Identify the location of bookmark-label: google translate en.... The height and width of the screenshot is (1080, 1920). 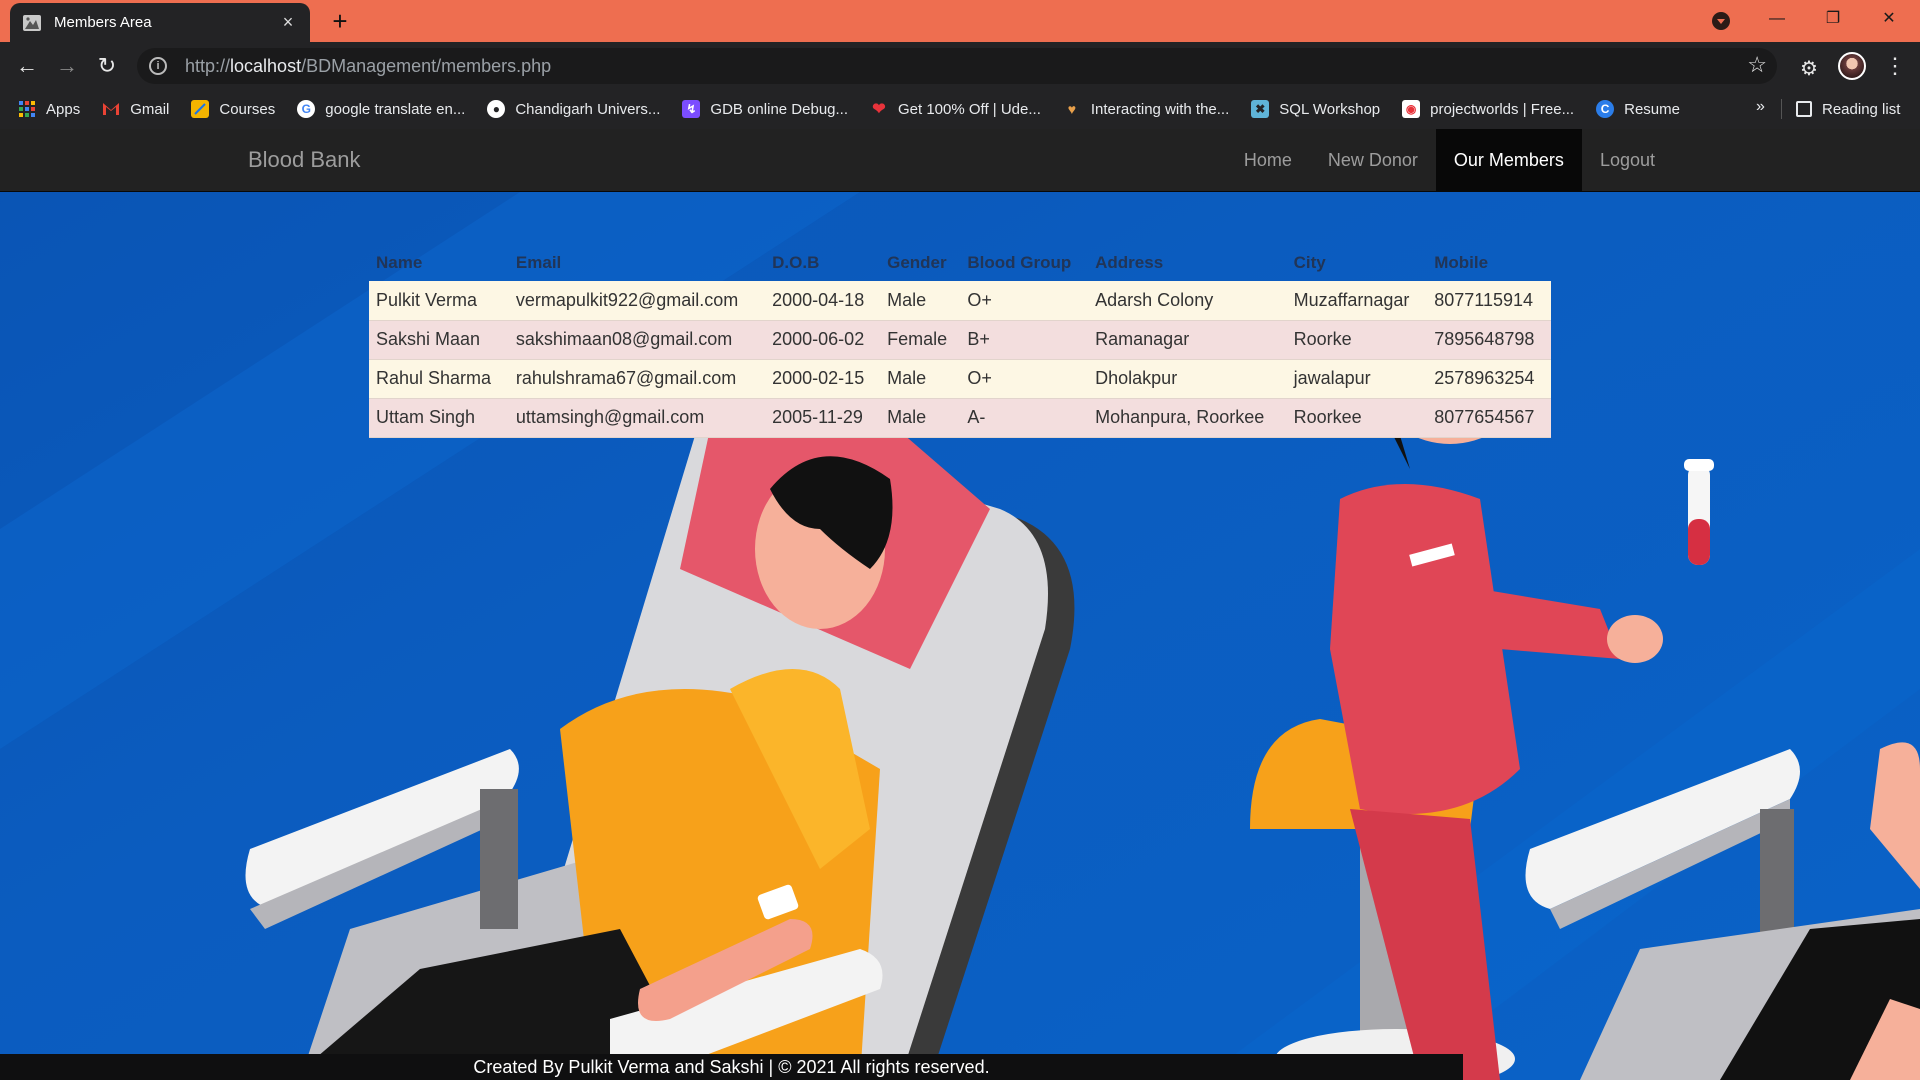
(395, 109).